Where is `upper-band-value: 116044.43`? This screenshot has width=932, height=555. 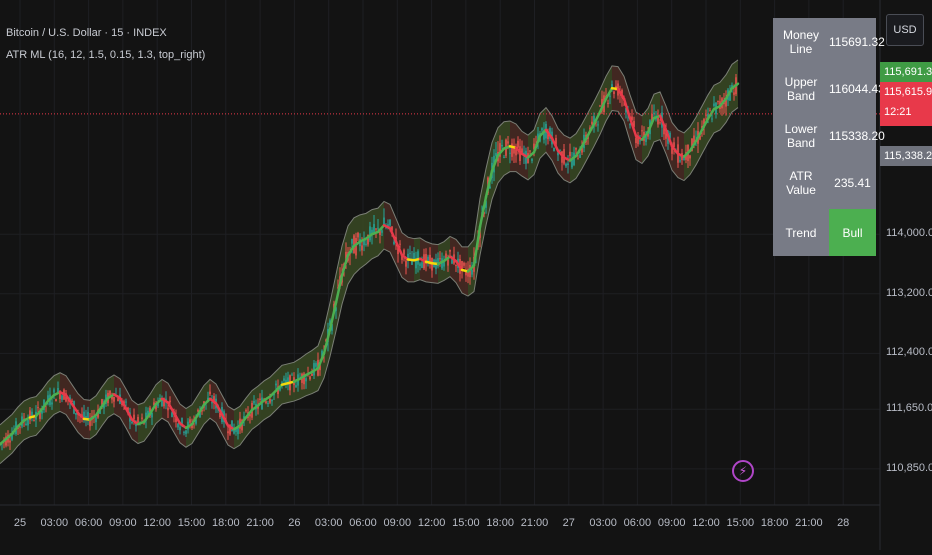
upper-band-value: 116044.43 is located at coordinates (857, 88).